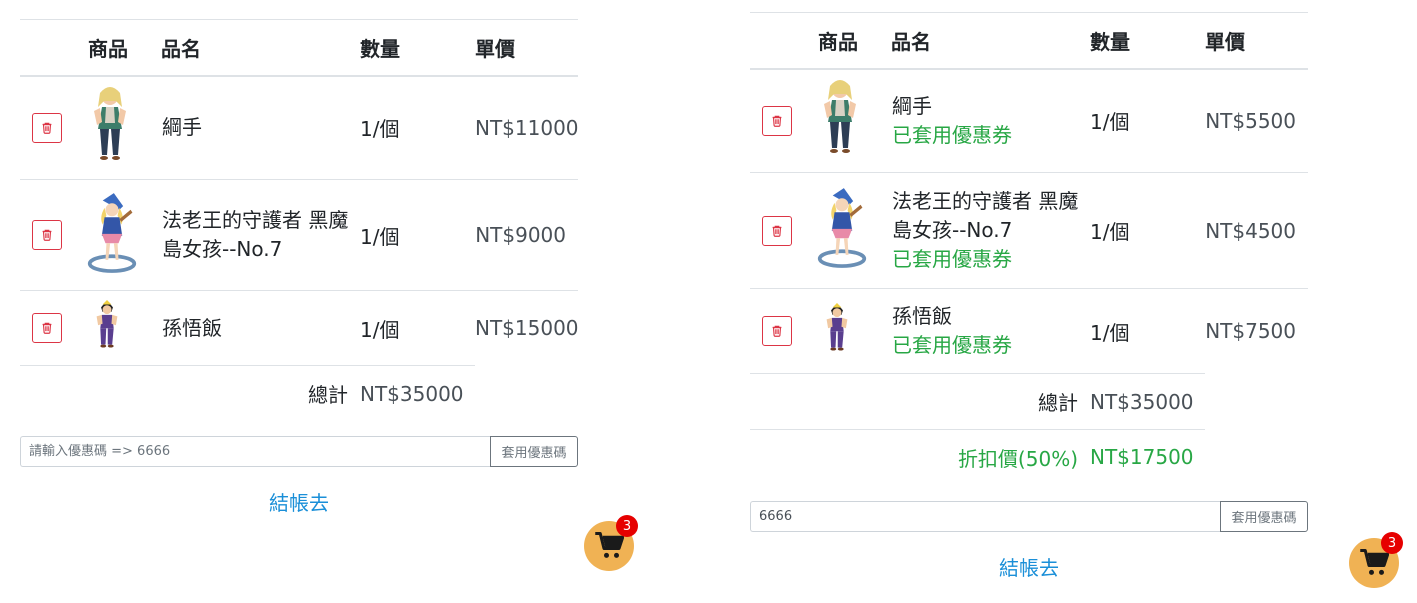 Image resolution: width=1417 pixels, height=603 pixels. Describe the element at coordinates (527, 328) in the screenshot. I see `product-price: NT$15000` at that location.